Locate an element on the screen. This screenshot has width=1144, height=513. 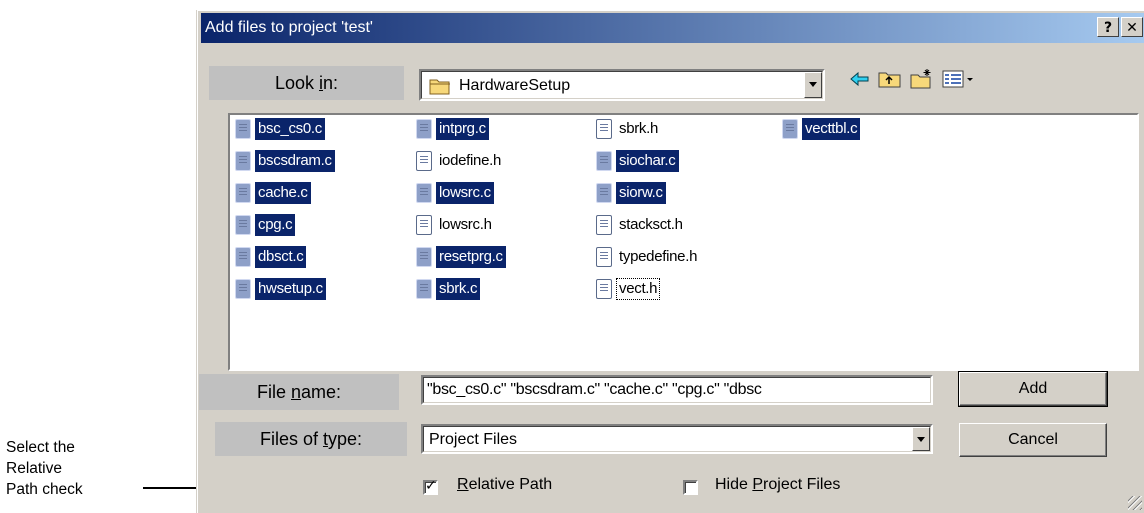
resize-grip is located at coordinates (1135, 503).